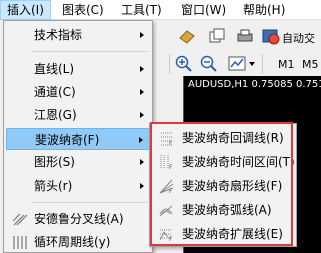  What do you see at coordinates (264, 10) in the screenshot?
I see `menu-help: 帮助(H)` at bounding box center [264, 10].